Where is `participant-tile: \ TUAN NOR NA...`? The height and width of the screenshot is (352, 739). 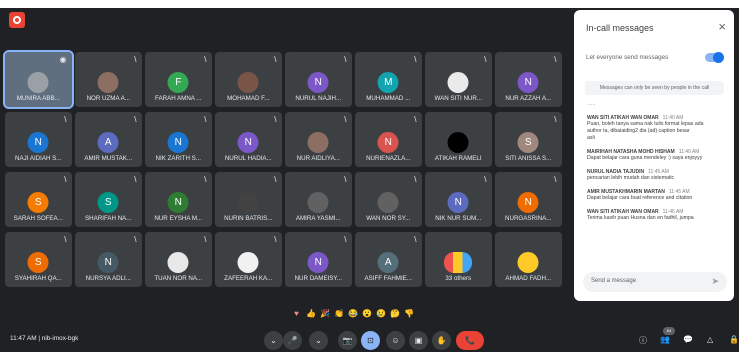
participant-tile: \ TUAN NOR NA... is located at coordinates (178, 259).